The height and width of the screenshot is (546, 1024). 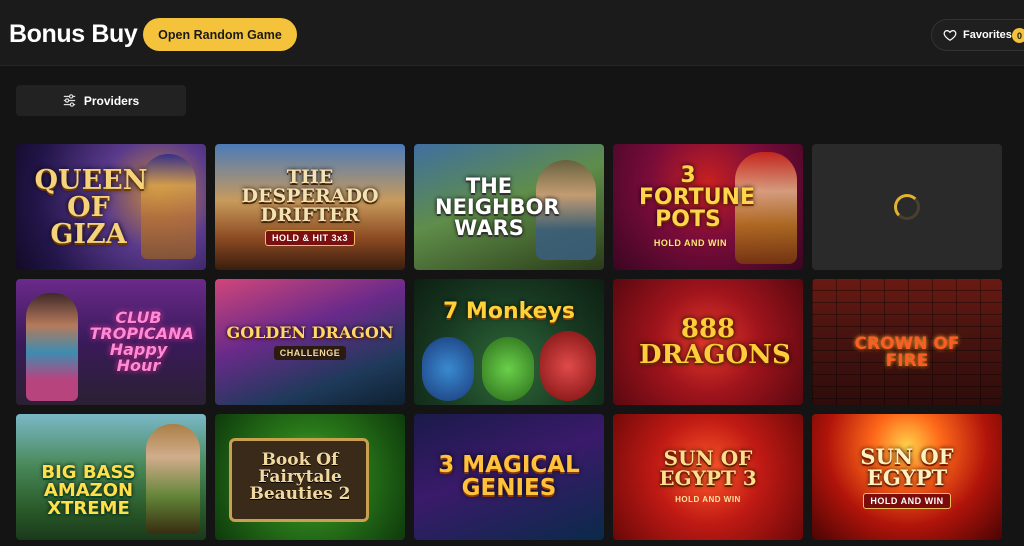 I want to click on game-tile-loading, so click(x=907, y=207).